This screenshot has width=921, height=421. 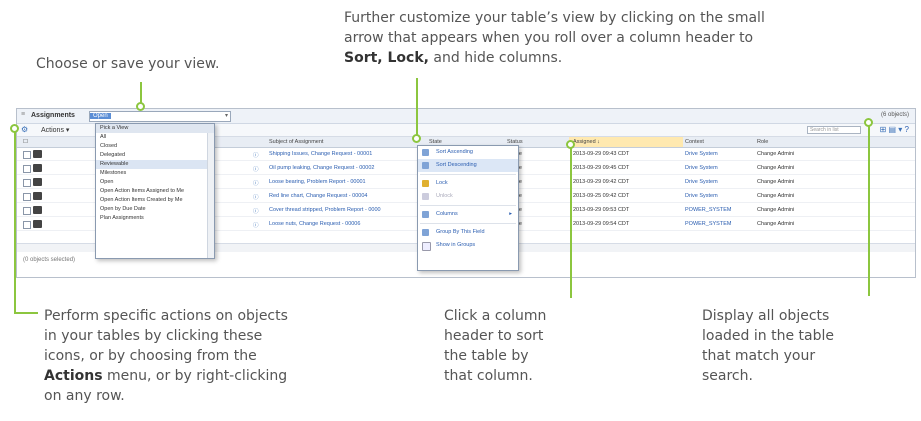 I want to click on view-option: All, so click(x=155, y=137).